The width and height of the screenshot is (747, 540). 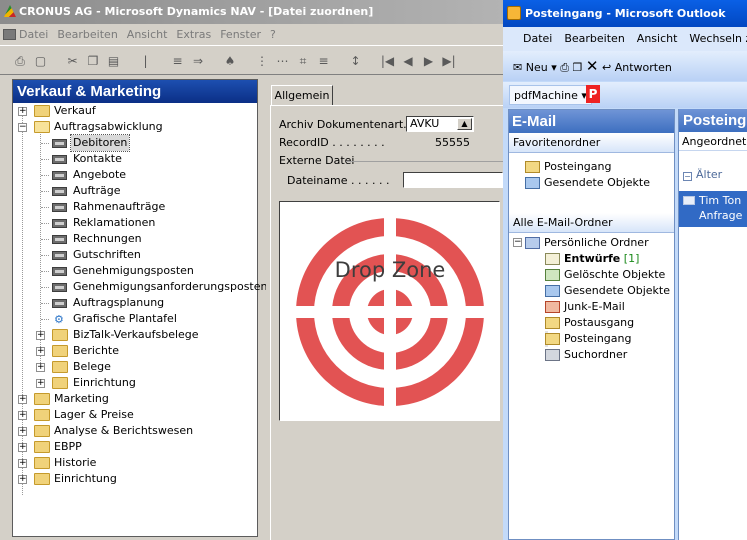 I want to click on cut-icon: ✂, so click(x=72, y=61).